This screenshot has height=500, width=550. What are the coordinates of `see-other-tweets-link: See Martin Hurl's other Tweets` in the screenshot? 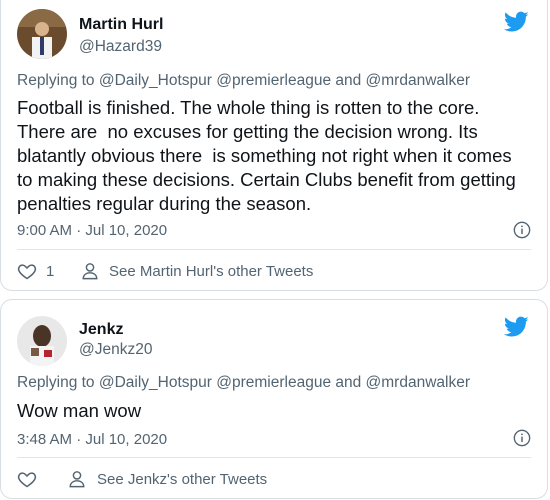 It's located at (211, 271).